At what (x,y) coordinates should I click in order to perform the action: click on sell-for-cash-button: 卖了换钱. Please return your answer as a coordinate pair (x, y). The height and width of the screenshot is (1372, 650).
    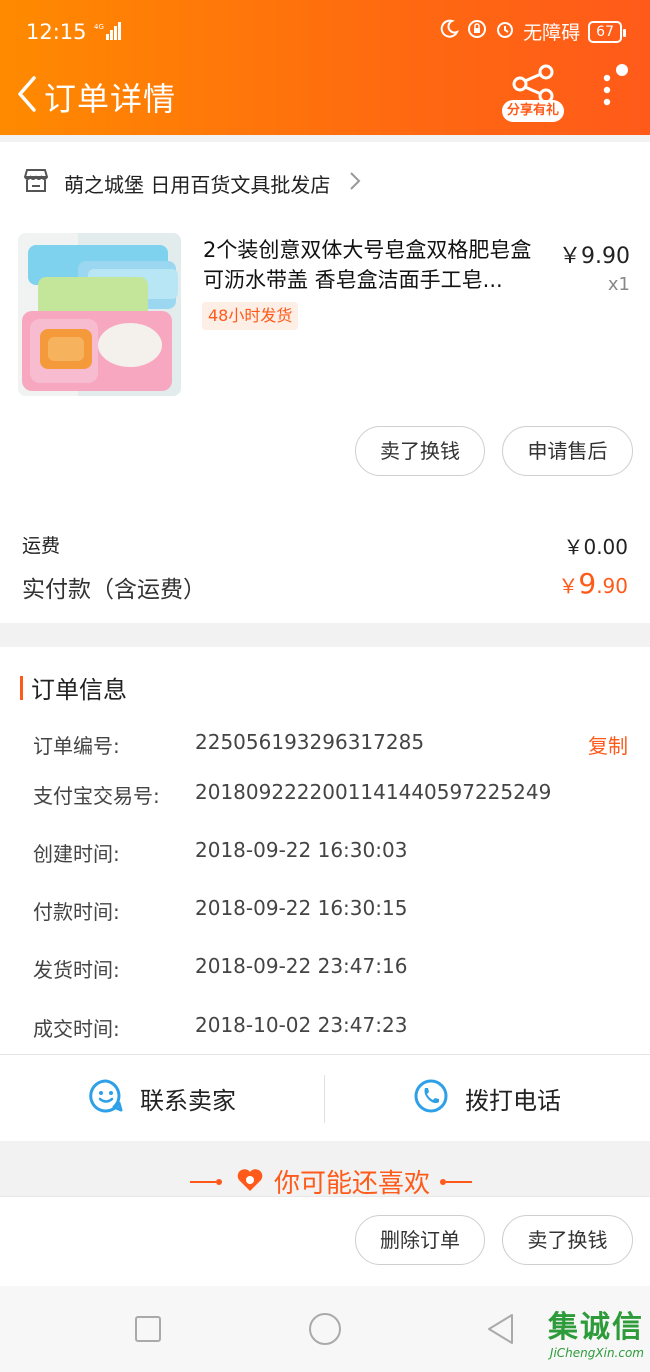
    Looking at the image, I should click on (420, 451).